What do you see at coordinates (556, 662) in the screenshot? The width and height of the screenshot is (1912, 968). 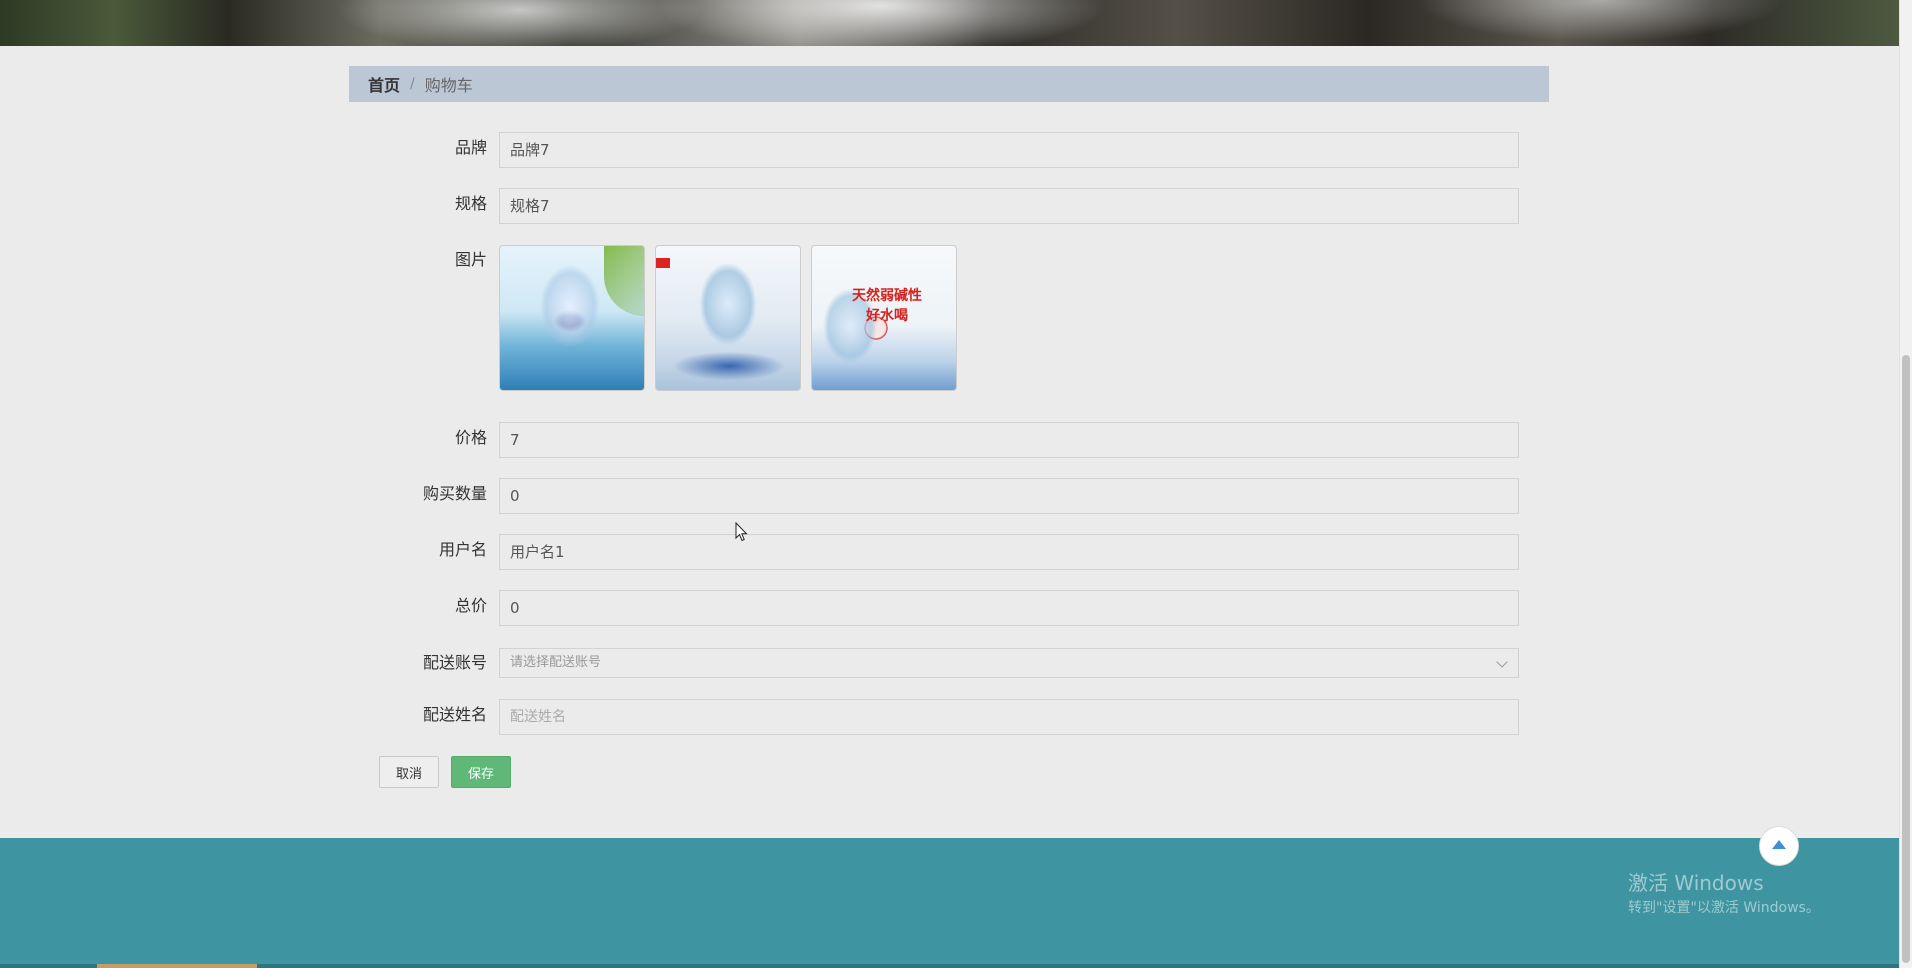 I see `delivery-account-placeholder: 请选择配送账号` at bounding box center [556, 662].